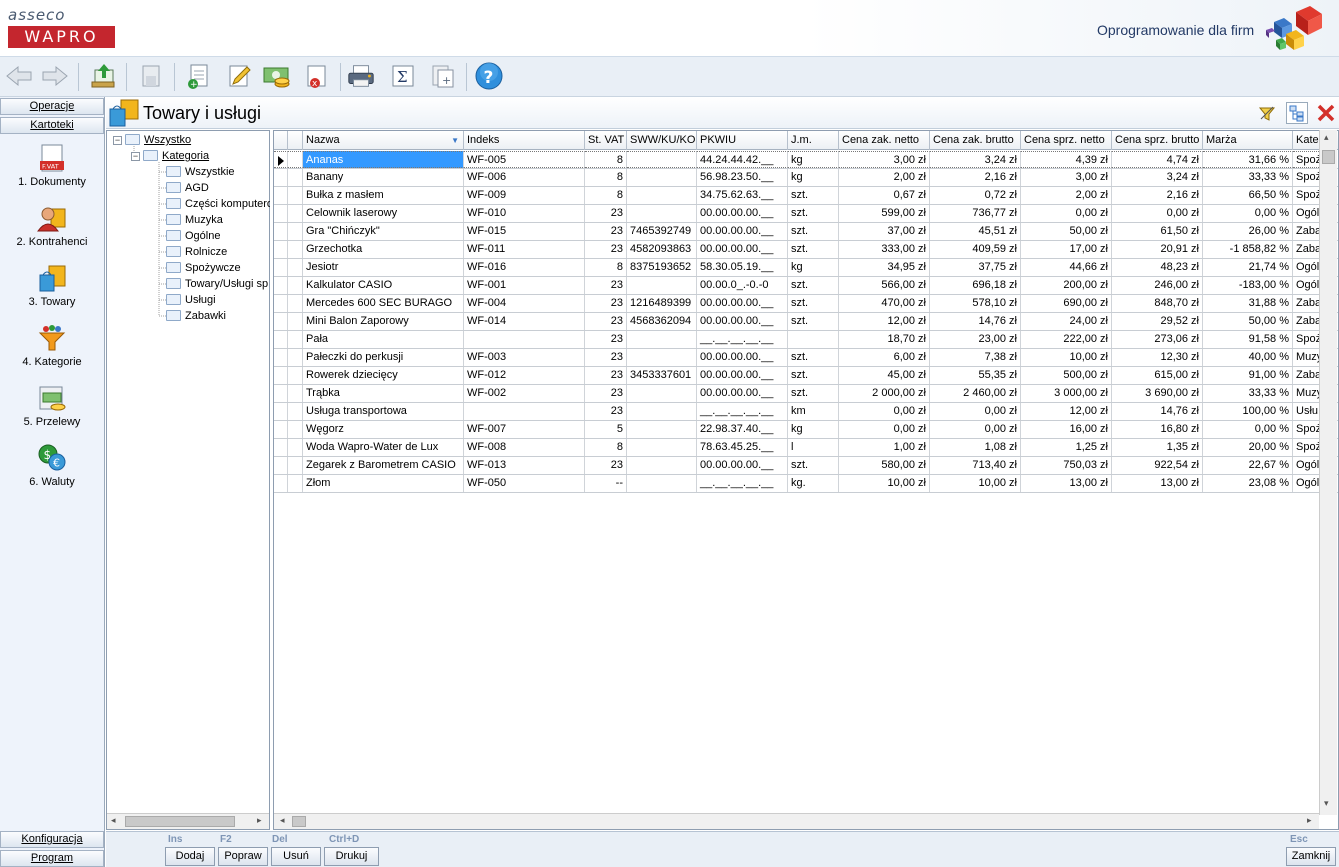 The image size is (1339, 867). Describe the element at coordinates (1066, 140) in the screenshot. I see `header-cena-sprz-netto: Cena sprz. netto` at that location.